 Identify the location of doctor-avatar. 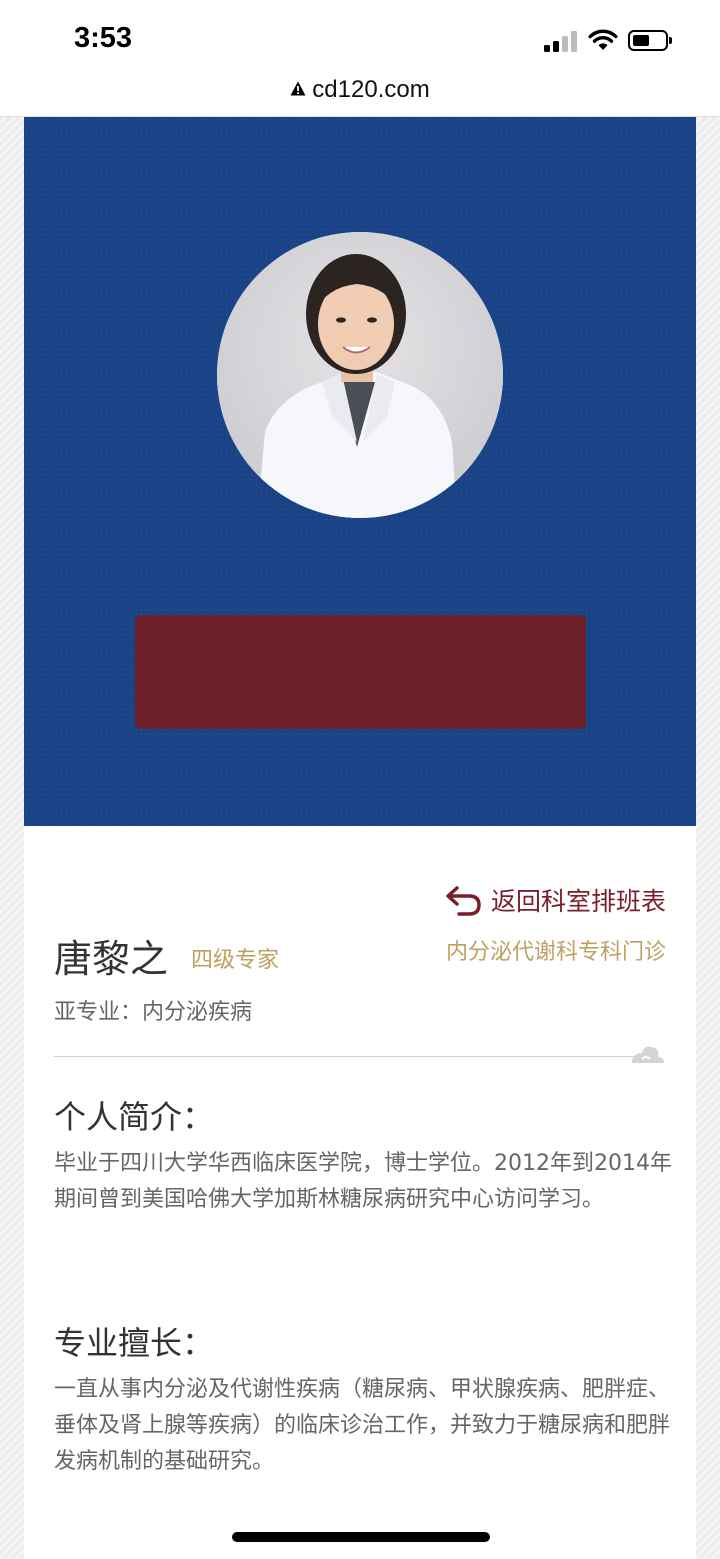
(360, 375).